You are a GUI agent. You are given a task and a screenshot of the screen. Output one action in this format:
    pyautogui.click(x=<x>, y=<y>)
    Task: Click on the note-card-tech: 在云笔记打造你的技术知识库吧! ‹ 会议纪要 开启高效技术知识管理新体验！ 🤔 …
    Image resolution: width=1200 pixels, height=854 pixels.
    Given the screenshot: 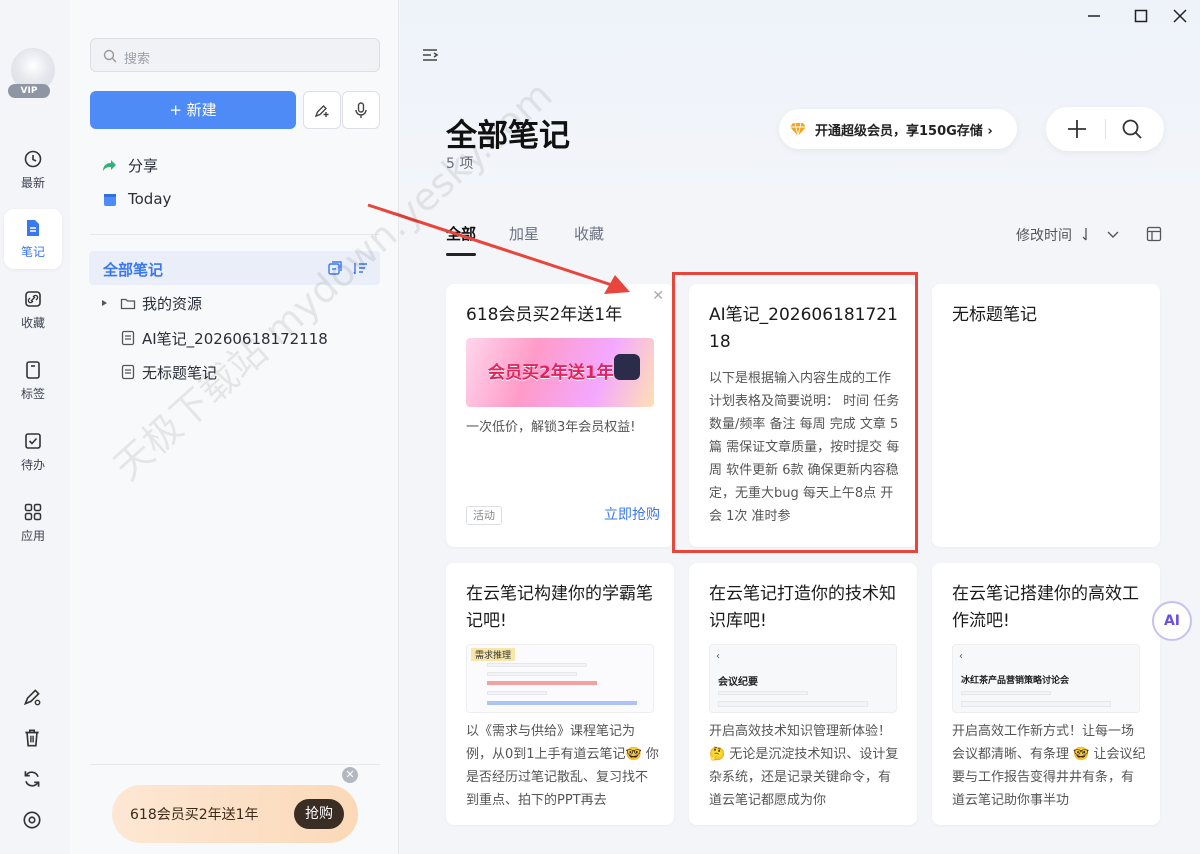 What is the action you would take?
    pyautogui.click(x=803, y=694)
    